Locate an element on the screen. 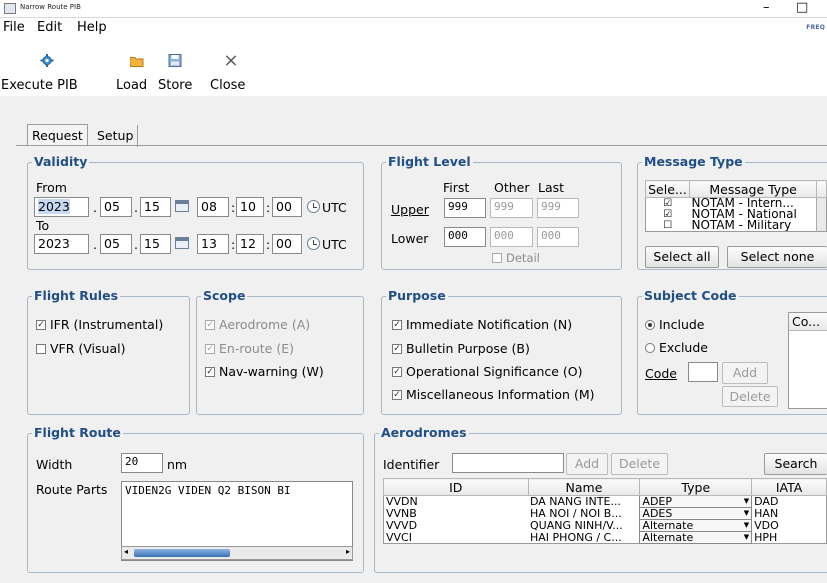 This screenshot has width=827, height=583. misc-checkbox: ✓ is located at coordinates (397, 395).